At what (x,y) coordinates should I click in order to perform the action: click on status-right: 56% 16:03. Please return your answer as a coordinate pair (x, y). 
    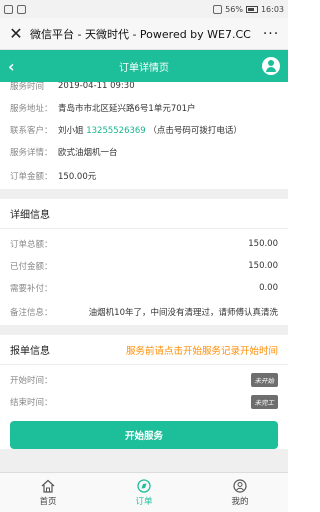
    Looking at the image, I should click on (248, 9).